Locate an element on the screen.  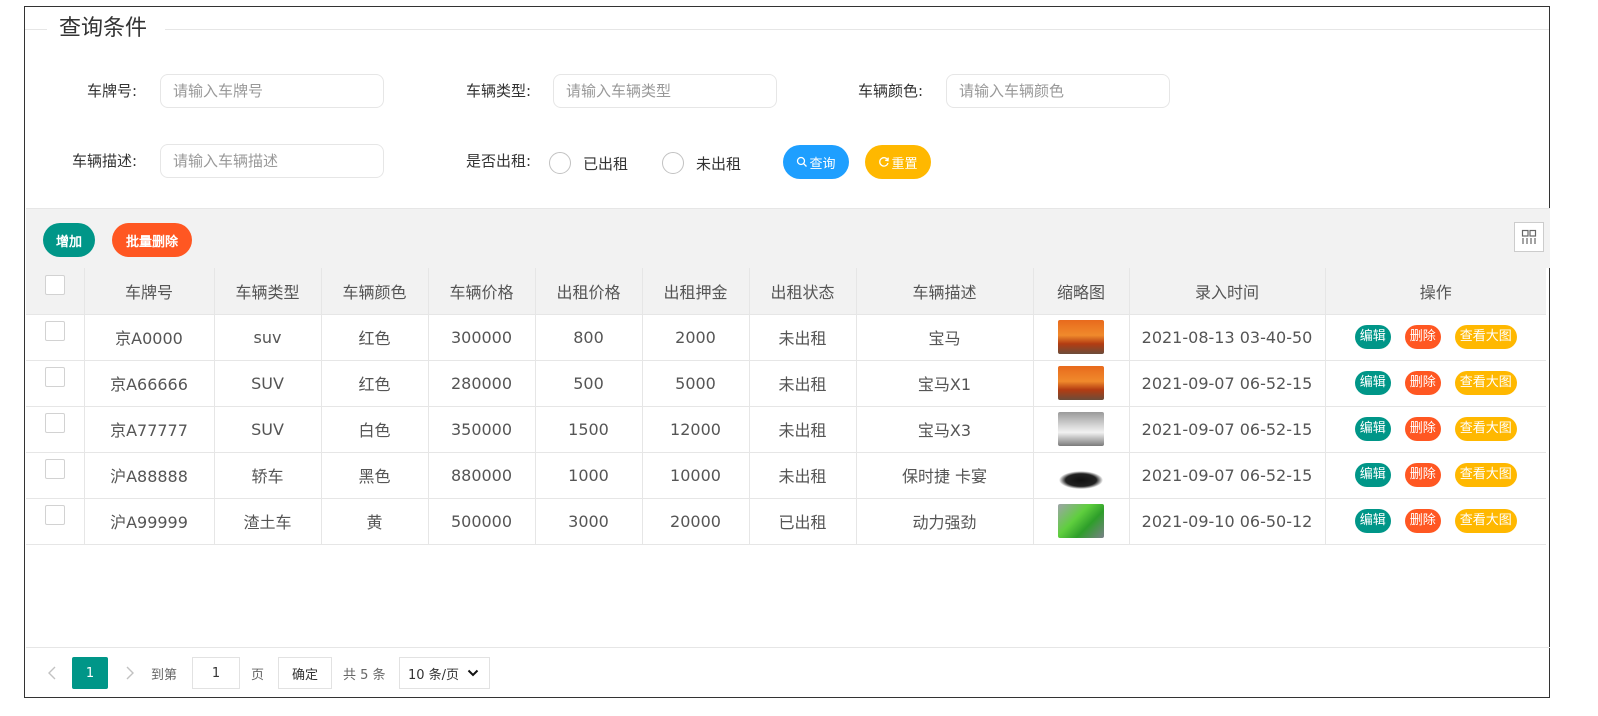
cell-price: 300000 is located at coordinates (482, 337).